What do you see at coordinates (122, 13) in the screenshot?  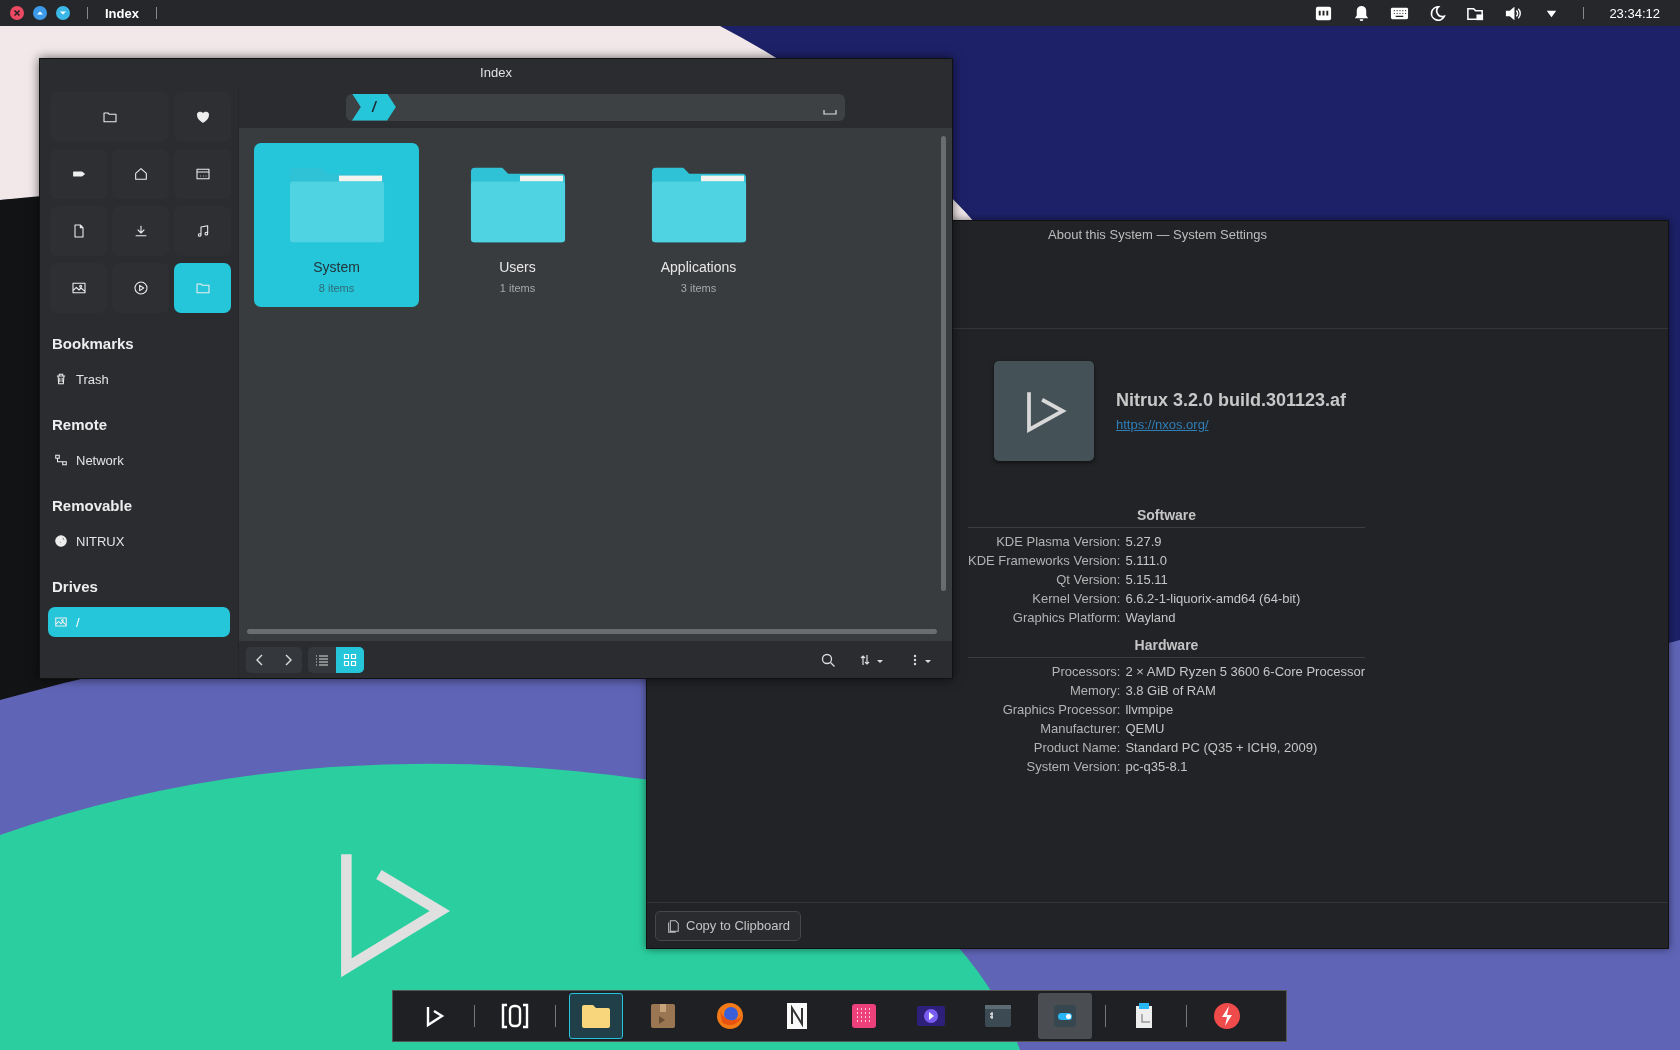 I see `active-window-title: Index` at bounding box center [122, 13].